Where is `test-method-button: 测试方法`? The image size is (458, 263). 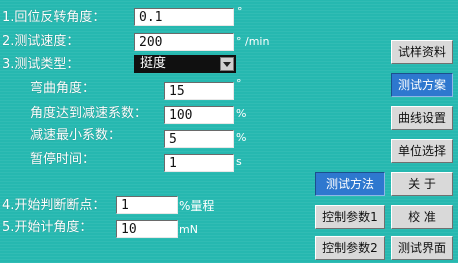
test-method-button: 测试方法 is located at coordinates (350, 184).